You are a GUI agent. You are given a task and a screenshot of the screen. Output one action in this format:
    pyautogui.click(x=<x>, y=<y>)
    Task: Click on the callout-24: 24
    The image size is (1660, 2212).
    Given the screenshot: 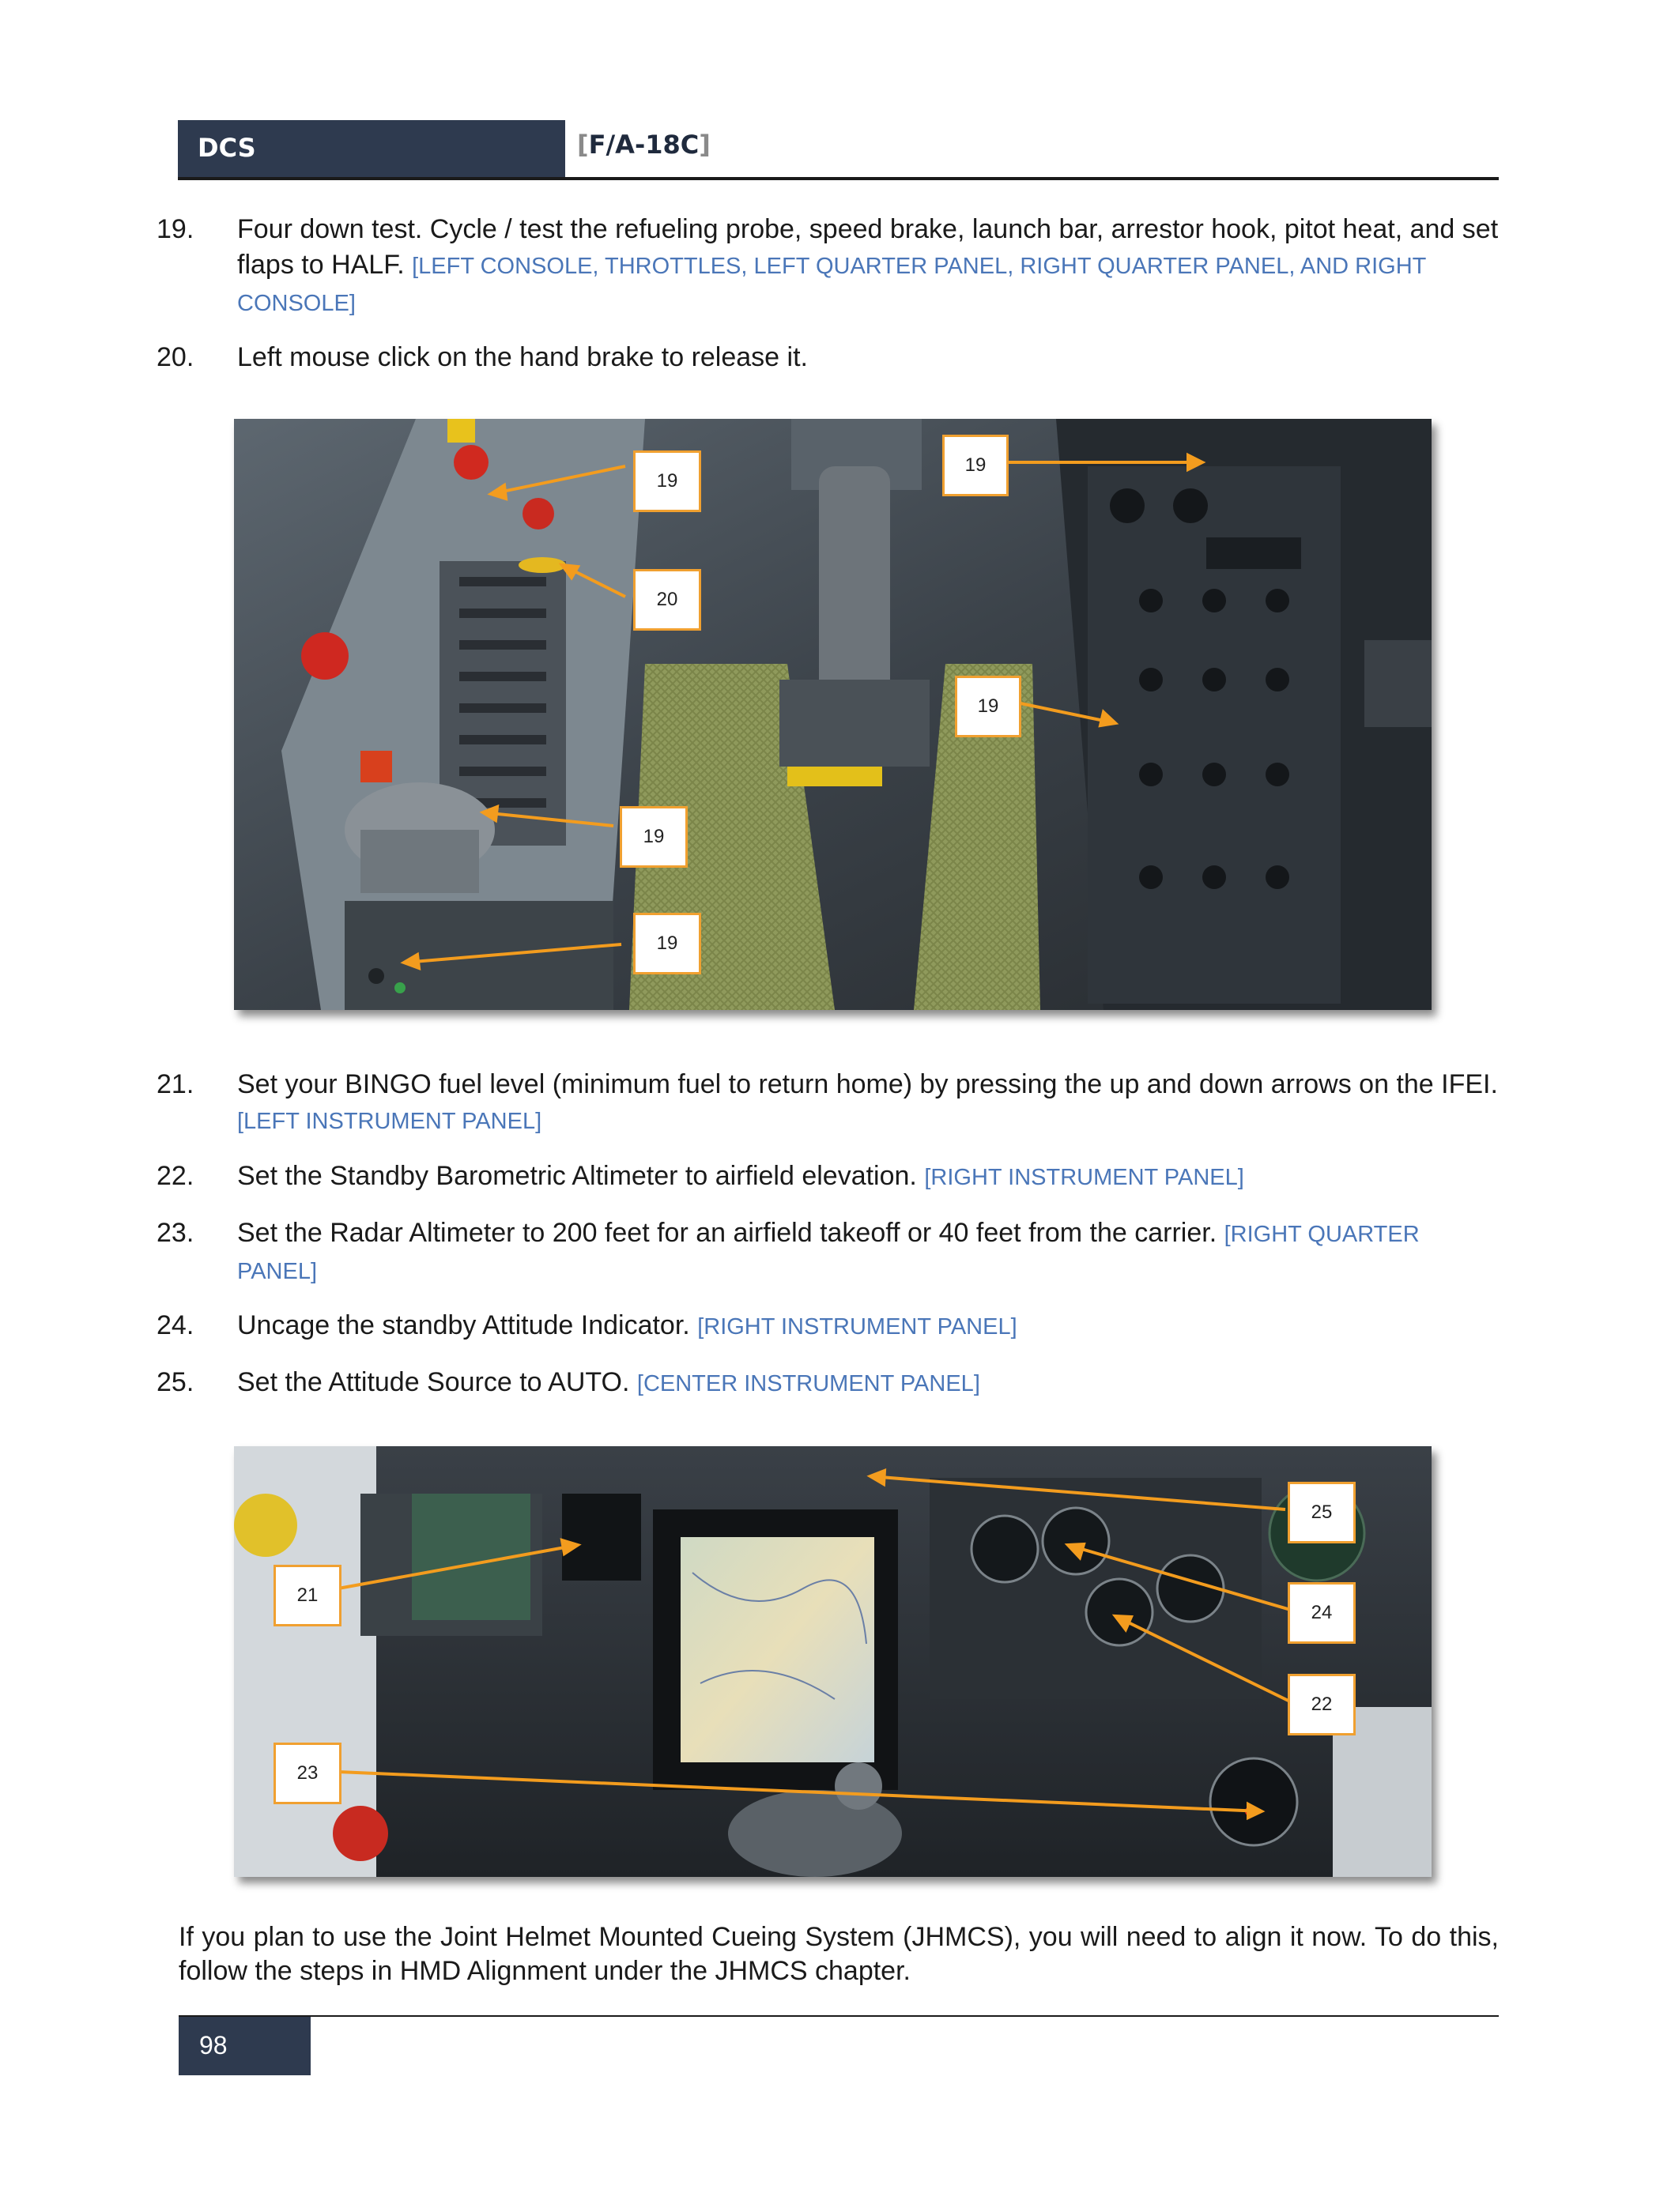 What is the action you would take?
    pyautogui.click(x=1322, y=1613)
    